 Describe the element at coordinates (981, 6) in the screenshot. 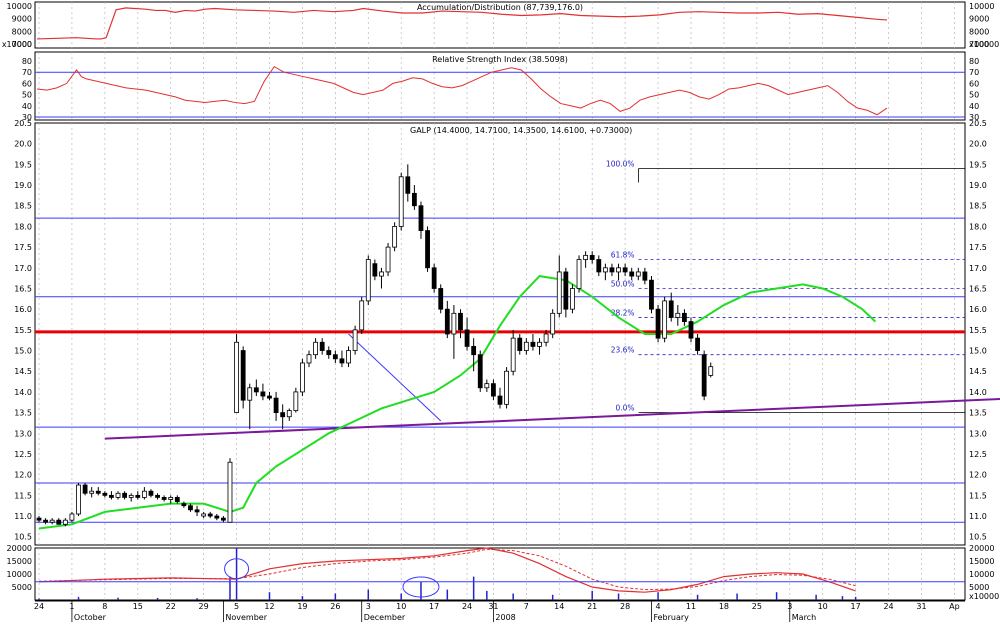

I see `ad-tick-label-right: 10000` at that location.